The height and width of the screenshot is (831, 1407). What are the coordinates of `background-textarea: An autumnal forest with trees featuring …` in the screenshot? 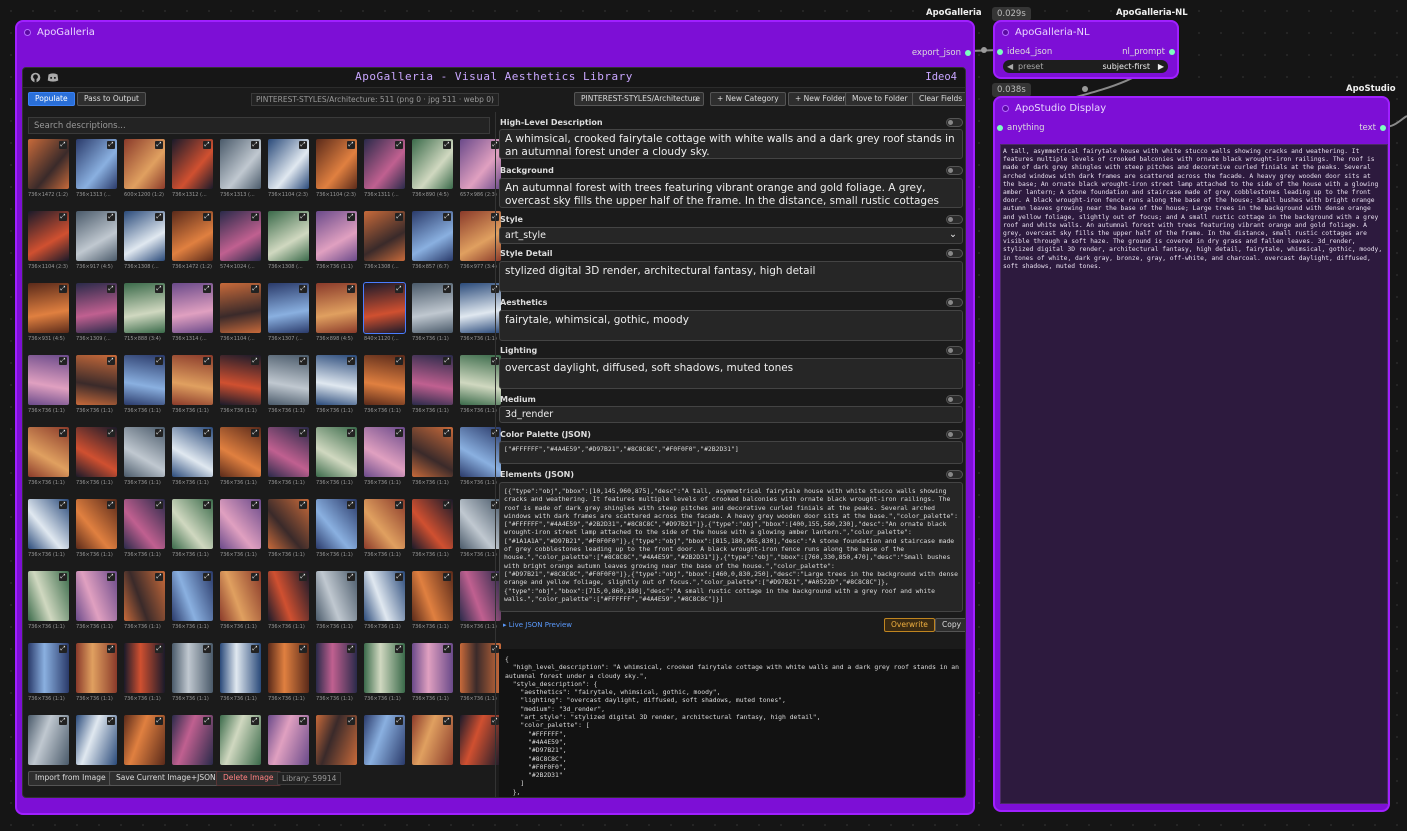 It's located at (731, 193).